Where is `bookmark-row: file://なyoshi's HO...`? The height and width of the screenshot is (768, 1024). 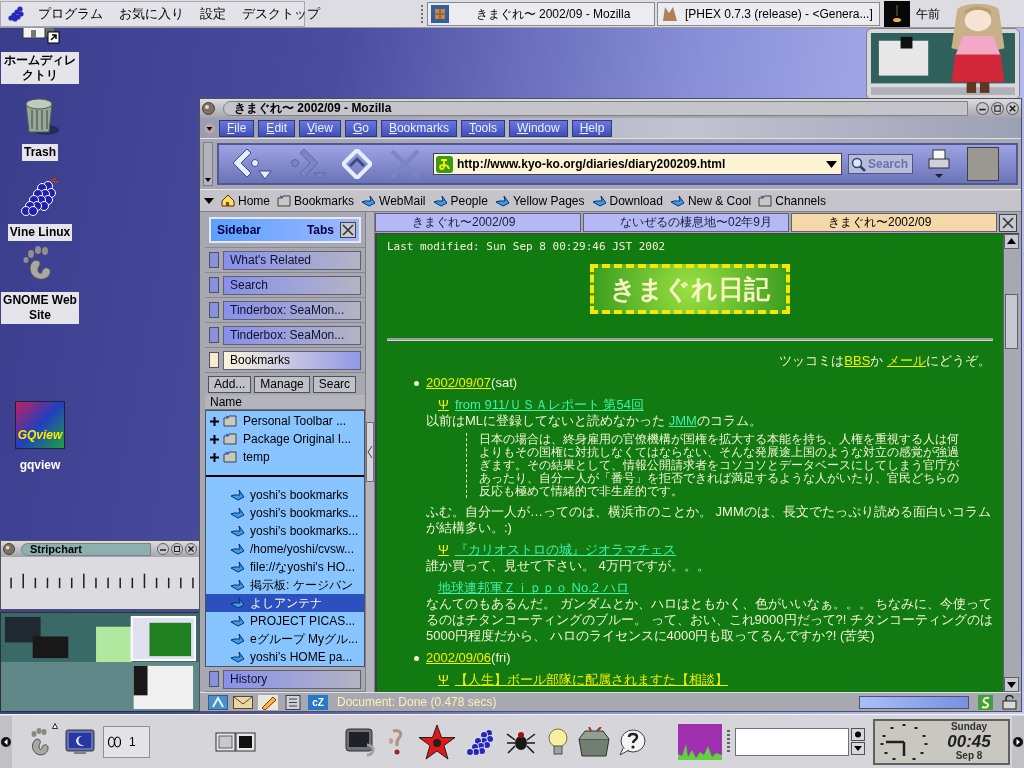
bookmark-row: file://なyoshi's HO... is located at coordinates (285, 567).